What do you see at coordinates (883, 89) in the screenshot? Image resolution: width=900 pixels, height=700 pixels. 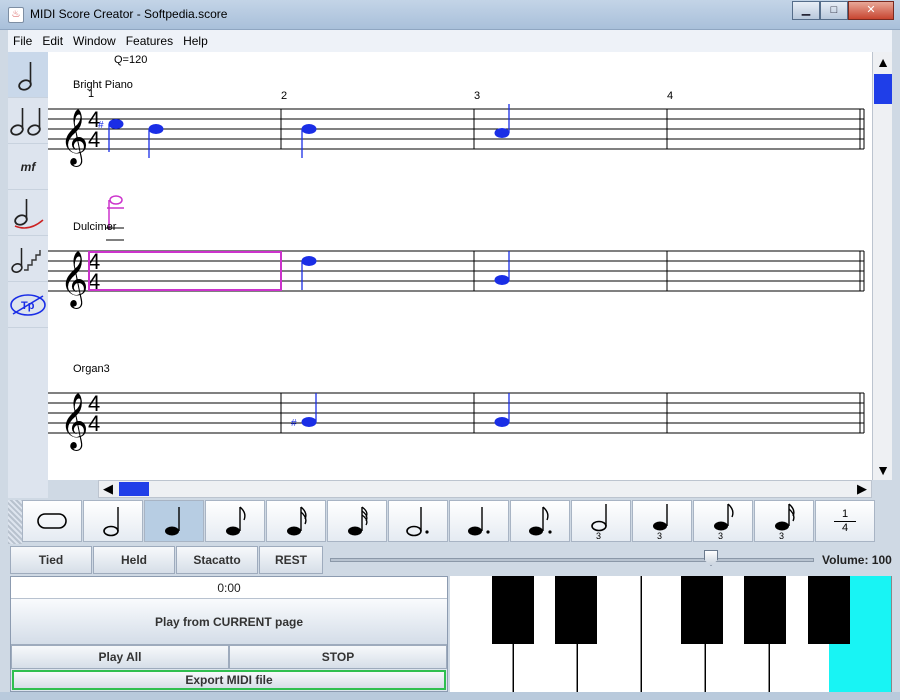 I see `vertical-scroll-thumb` at bounding box center [883, 89].